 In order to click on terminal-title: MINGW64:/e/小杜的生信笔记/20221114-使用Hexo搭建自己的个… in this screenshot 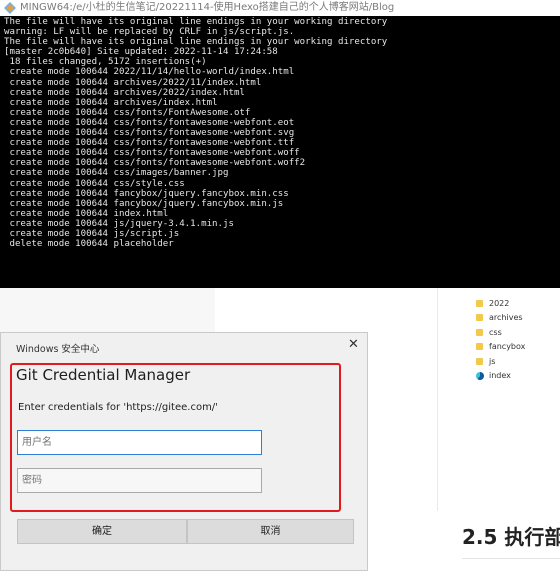, I will do `click(207, 7)`.